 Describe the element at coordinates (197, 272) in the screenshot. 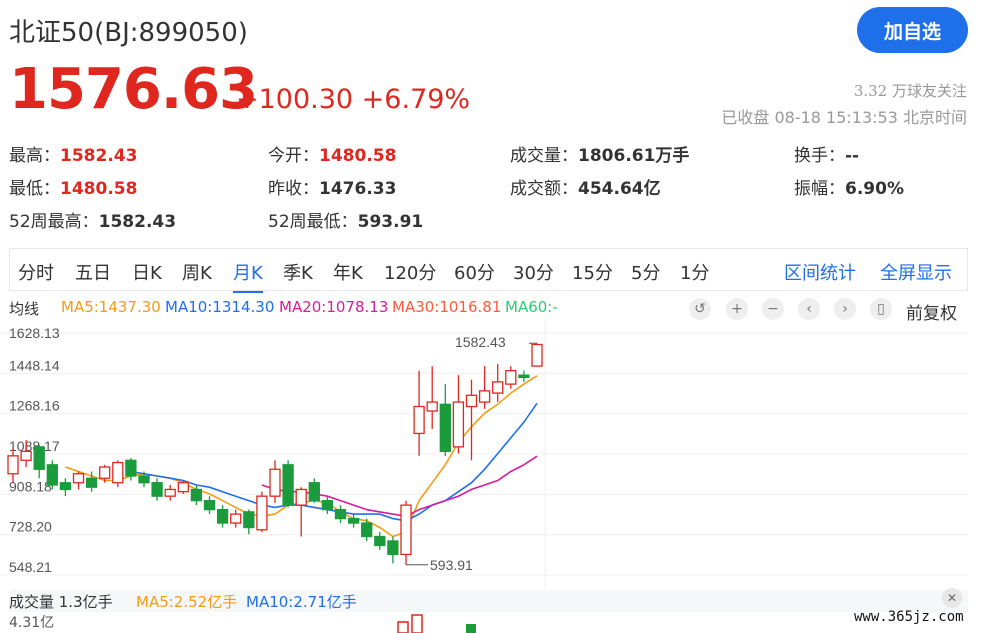

I see `tab-item: 周K` at that location.